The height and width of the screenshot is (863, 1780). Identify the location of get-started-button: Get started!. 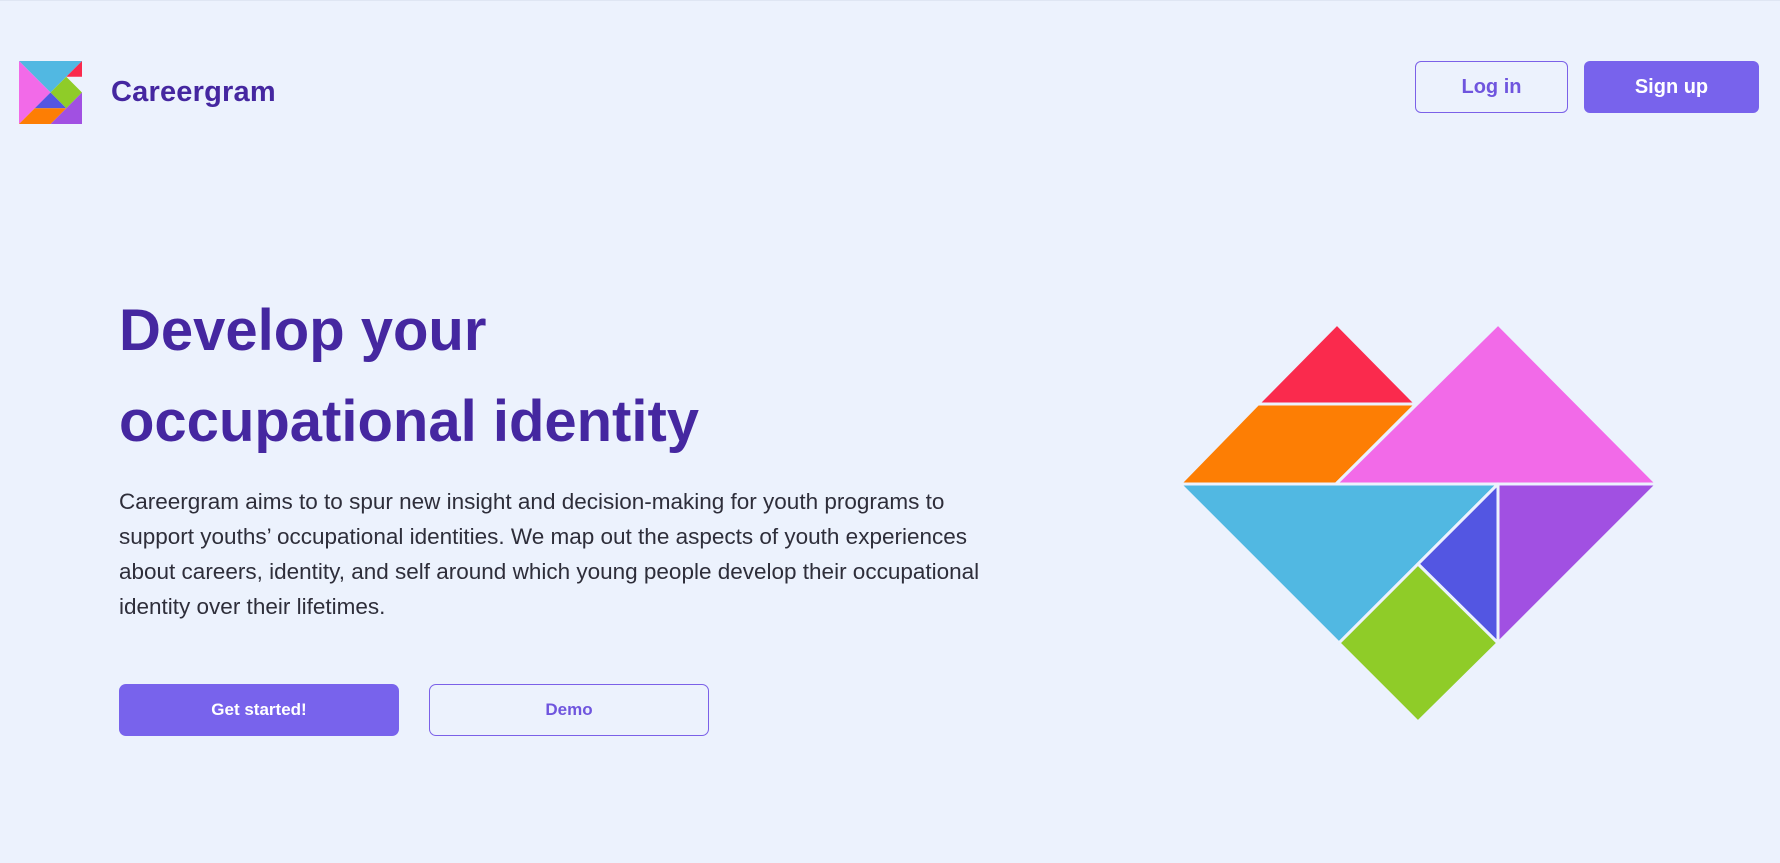
(259, 710).